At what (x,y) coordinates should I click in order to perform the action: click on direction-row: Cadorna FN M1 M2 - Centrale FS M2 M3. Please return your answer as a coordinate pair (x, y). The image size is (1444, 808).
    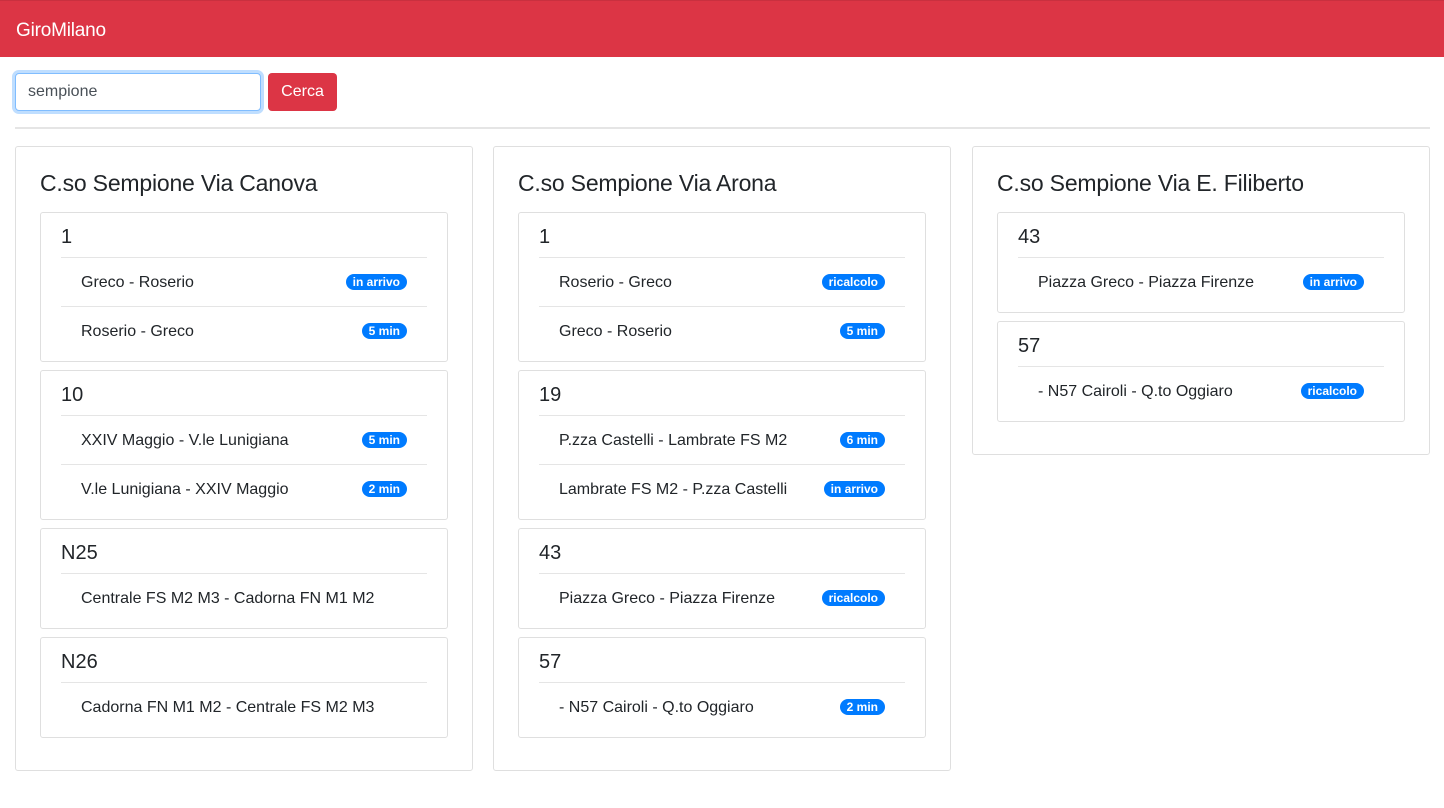
    Looking at the image, I should click on (244, 707).